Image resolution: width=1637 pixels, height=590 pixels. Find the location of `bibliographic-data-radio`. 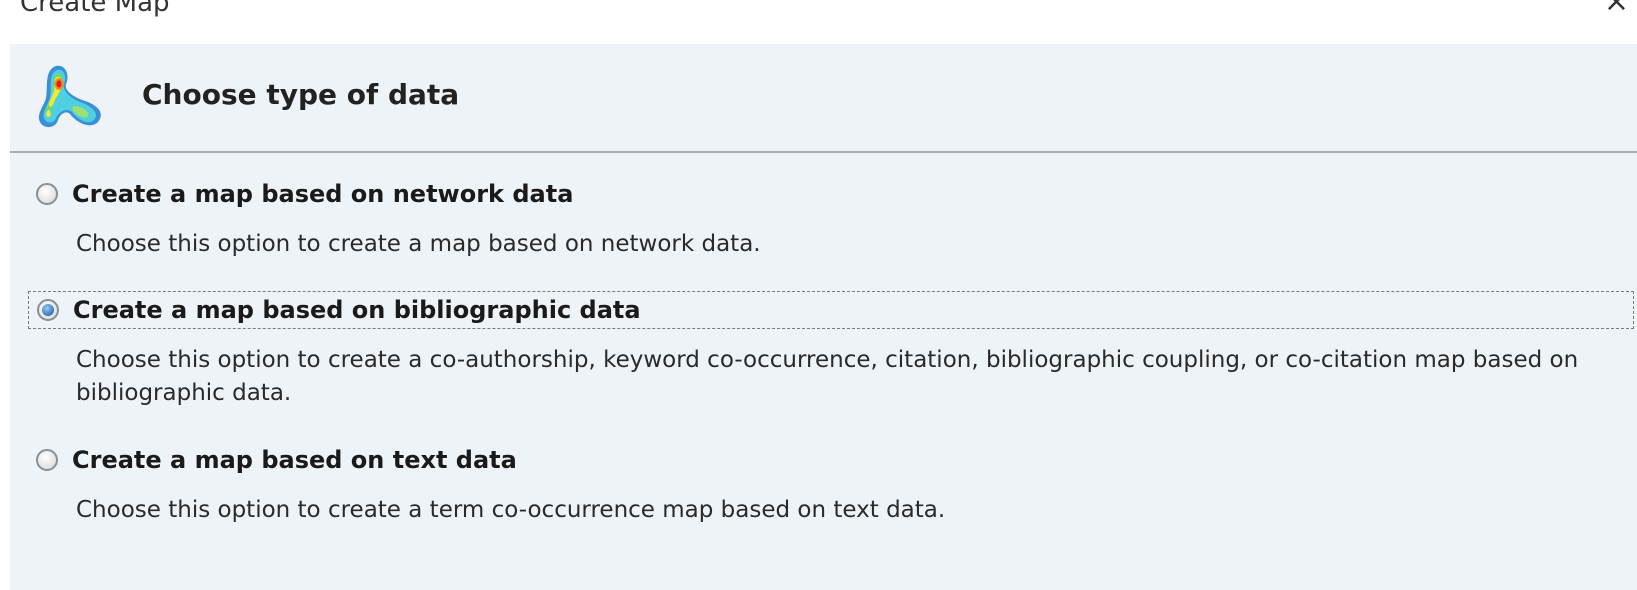

bibliographic-data-radio is located at coordinates (48, 310).